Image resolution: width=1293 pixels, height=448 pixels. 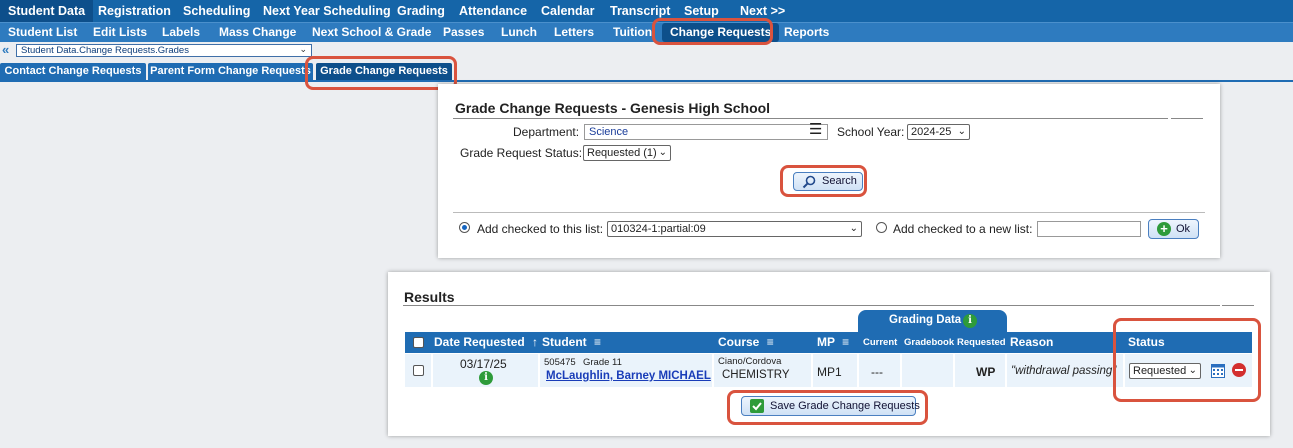 I want to click on col-course-label: Course, so click(x=739, y=342).